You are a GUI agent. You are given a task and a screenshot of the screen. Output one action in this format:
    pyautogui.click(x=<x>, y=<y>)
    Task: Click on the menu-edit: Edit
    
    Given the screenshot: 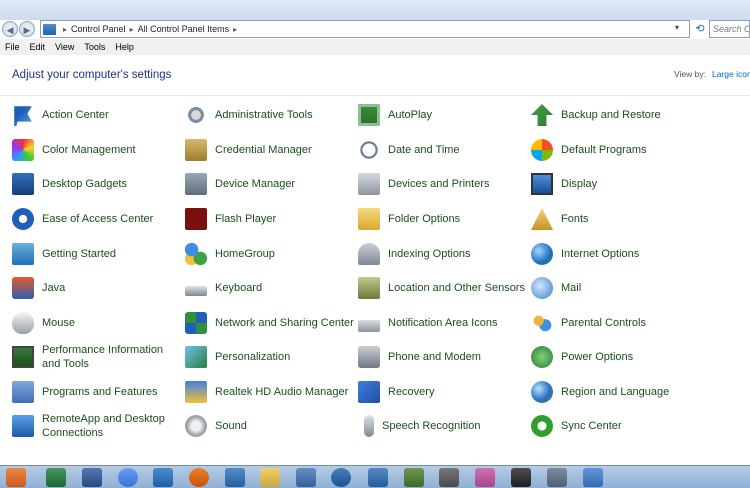 What is the action you would take?
    pyautogui.click(x=38, y=47)
    